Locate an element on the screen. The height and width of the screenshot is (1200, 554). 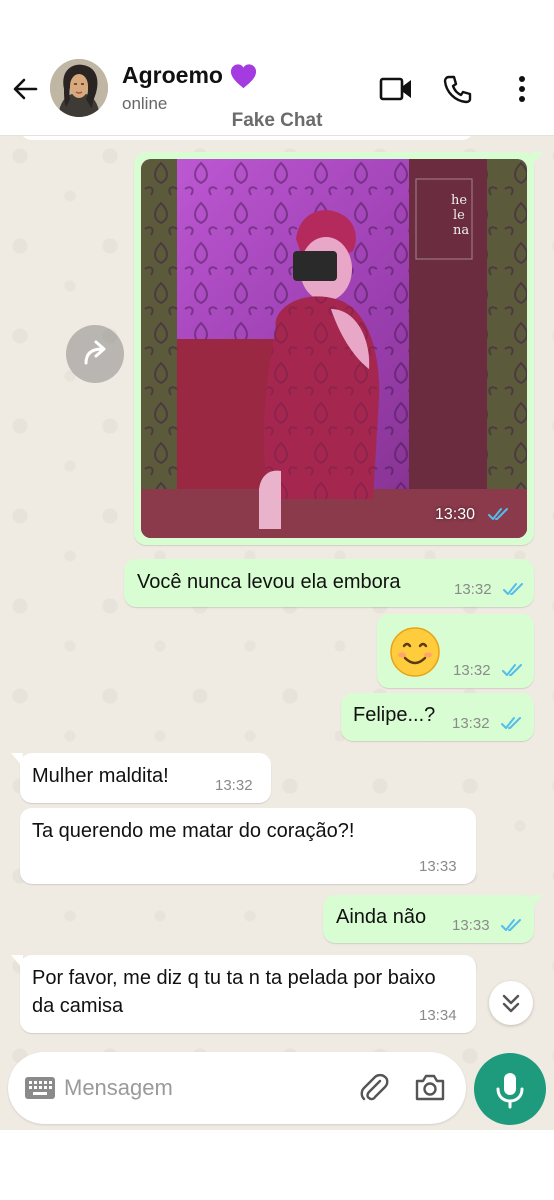
forward-icon is located at coordinates (95, 352).